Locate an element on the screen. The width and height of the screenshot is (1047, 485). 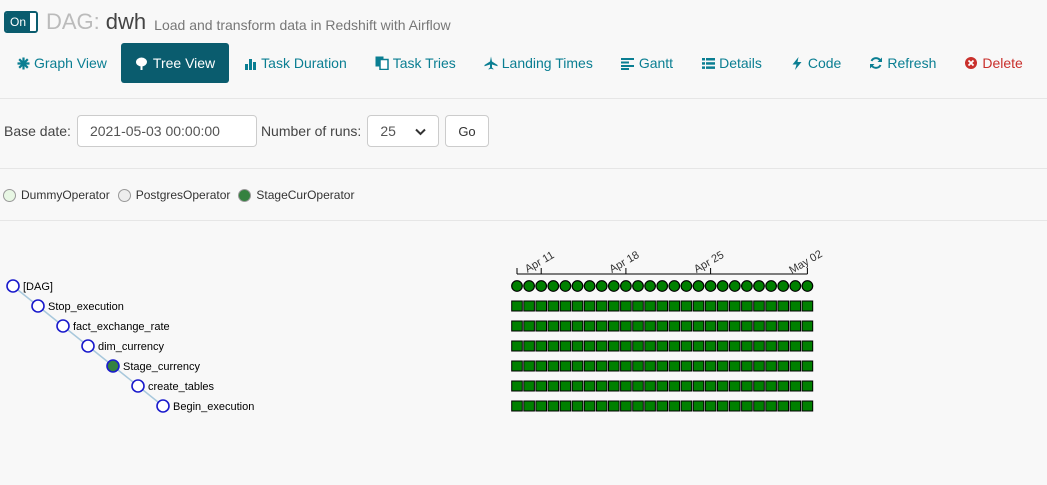
go-button: Go is located at coordinates (467, 131).